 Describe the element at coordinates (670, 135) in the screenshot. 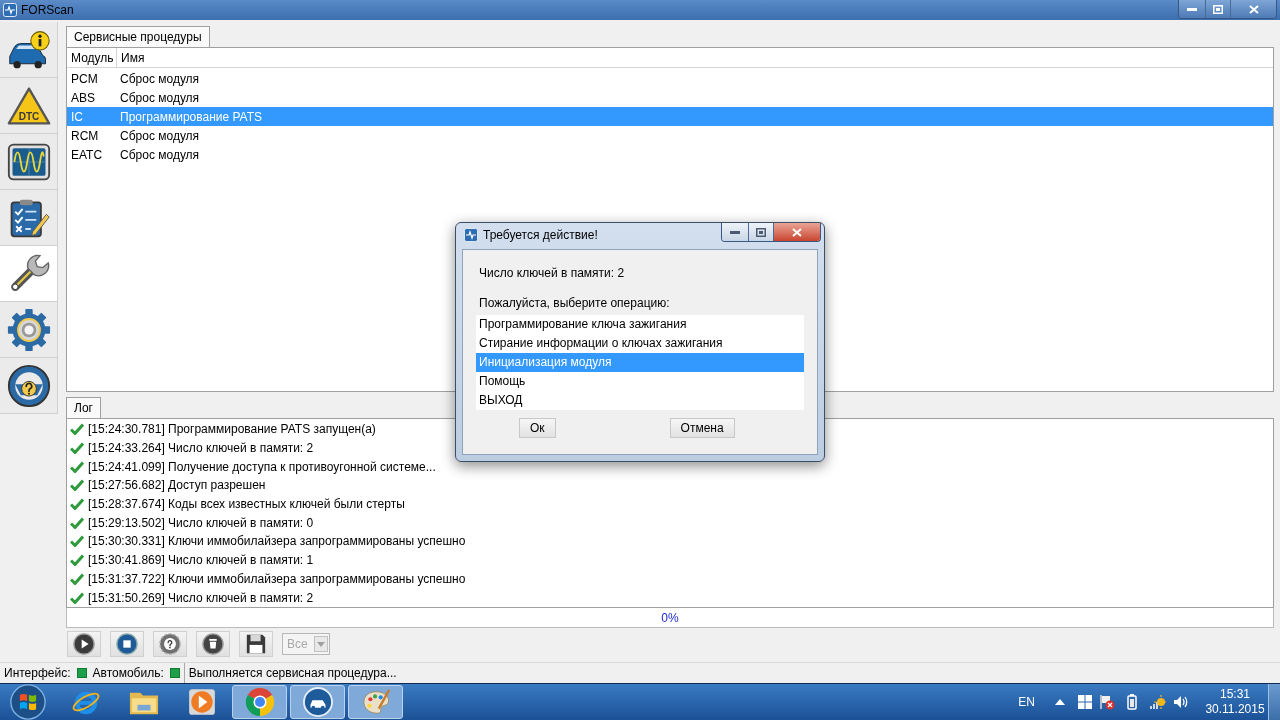

I see `table-row: RCM Сброс модуля` at that location.